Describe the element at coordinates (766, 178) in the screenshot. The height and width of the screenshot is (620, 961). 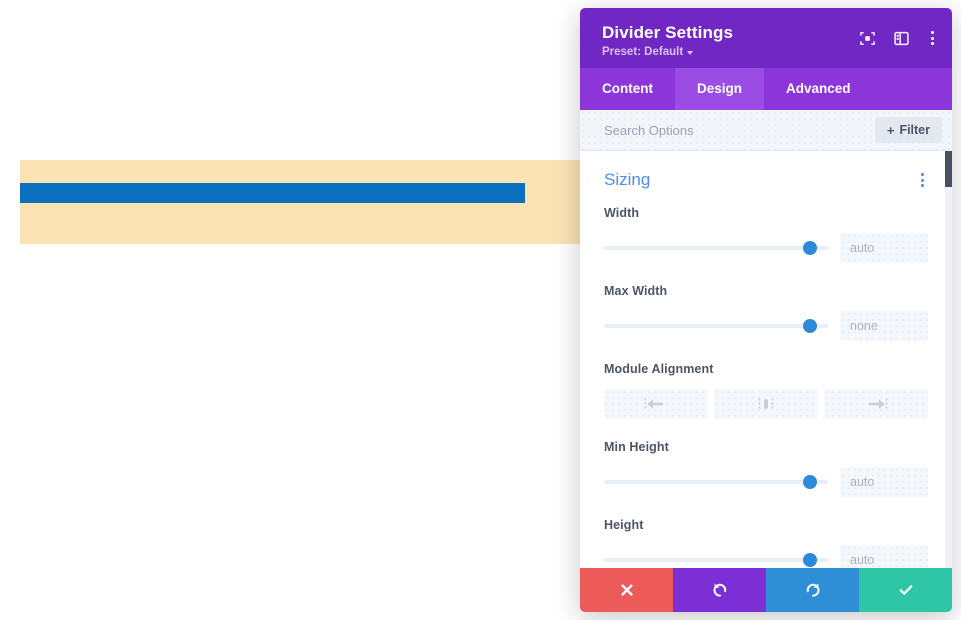
I see `sizing-section-header: Sizing` at that location.